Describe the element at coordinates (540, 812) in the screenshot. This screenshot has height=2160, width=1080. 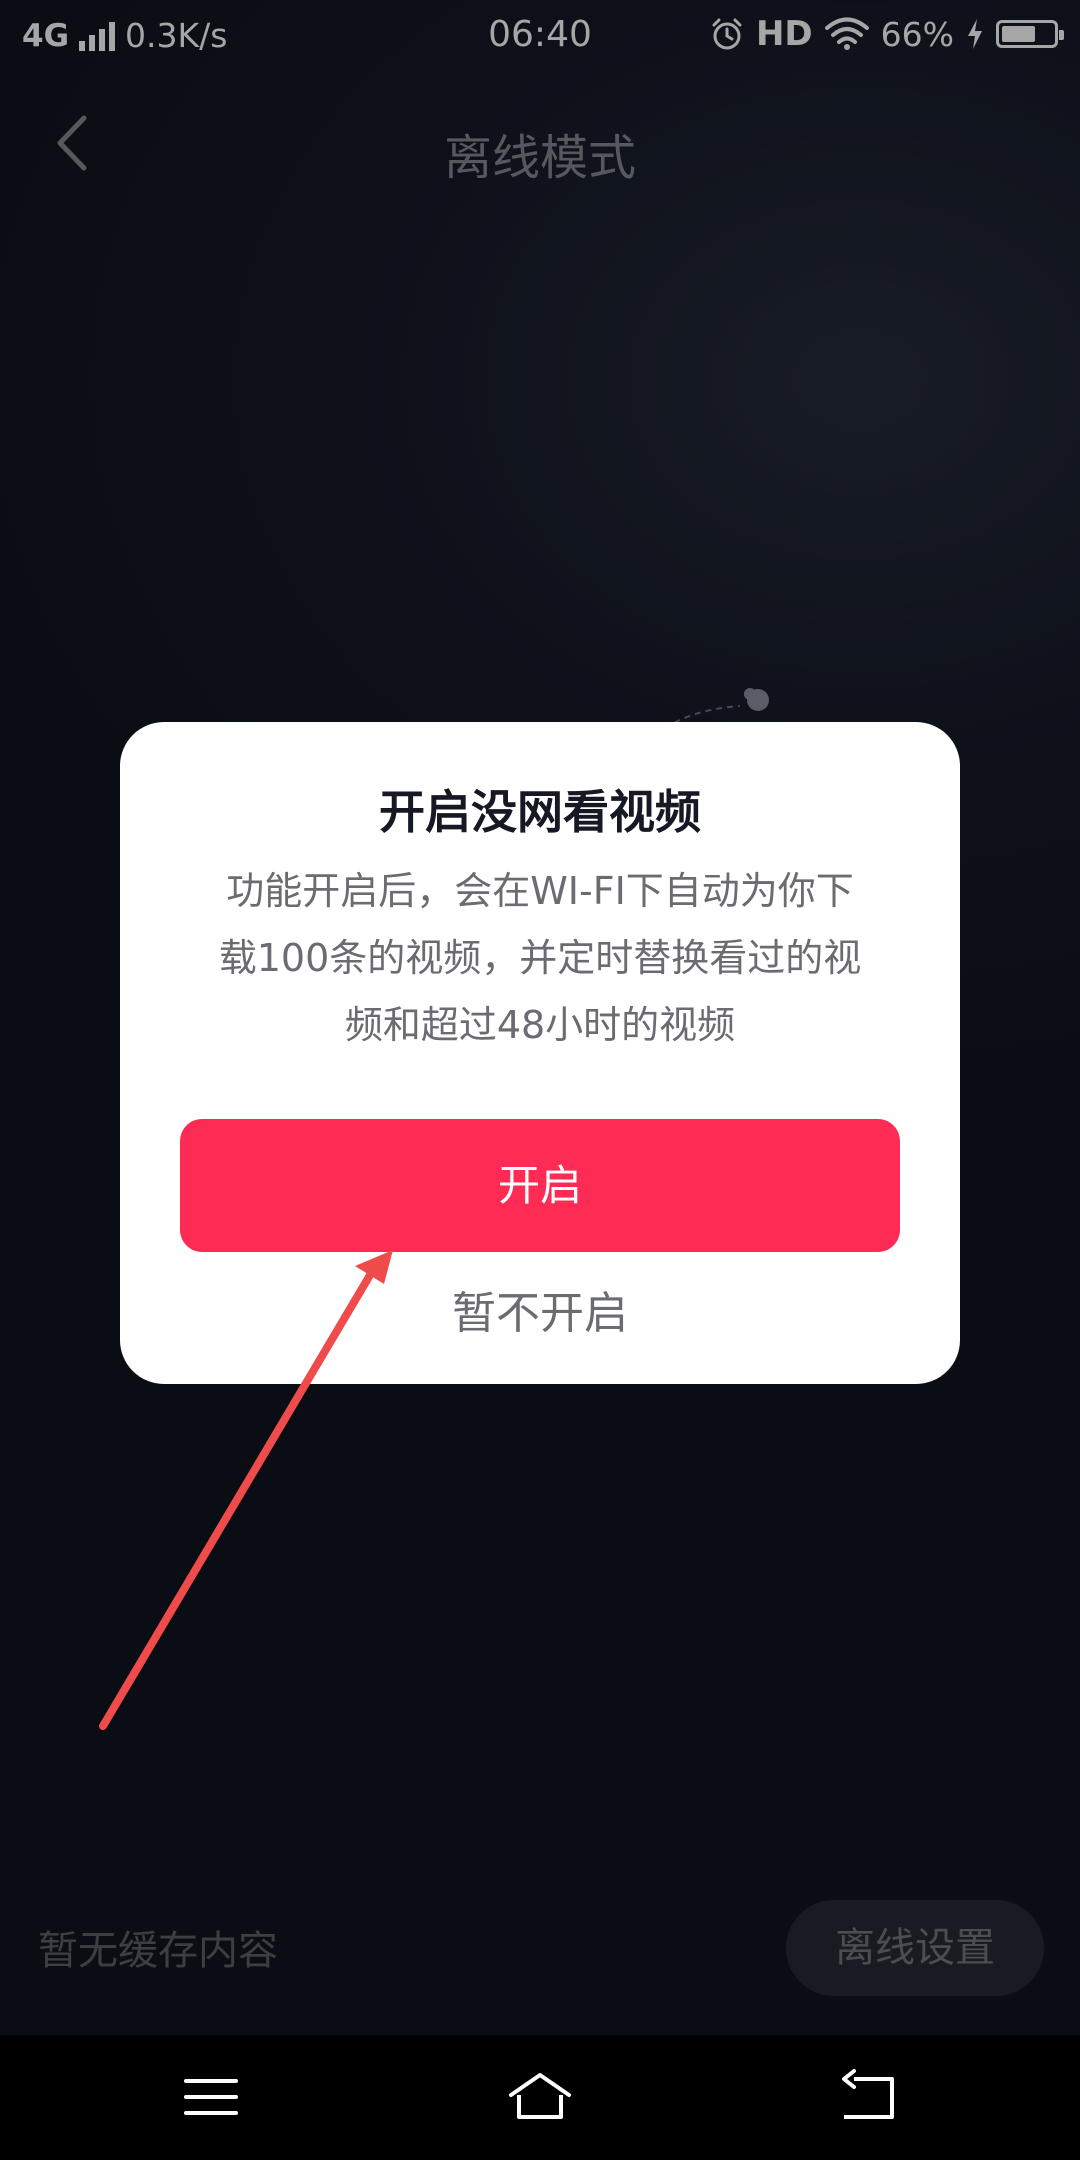
I see `dialog-title: 开启没网看视频` at that location.